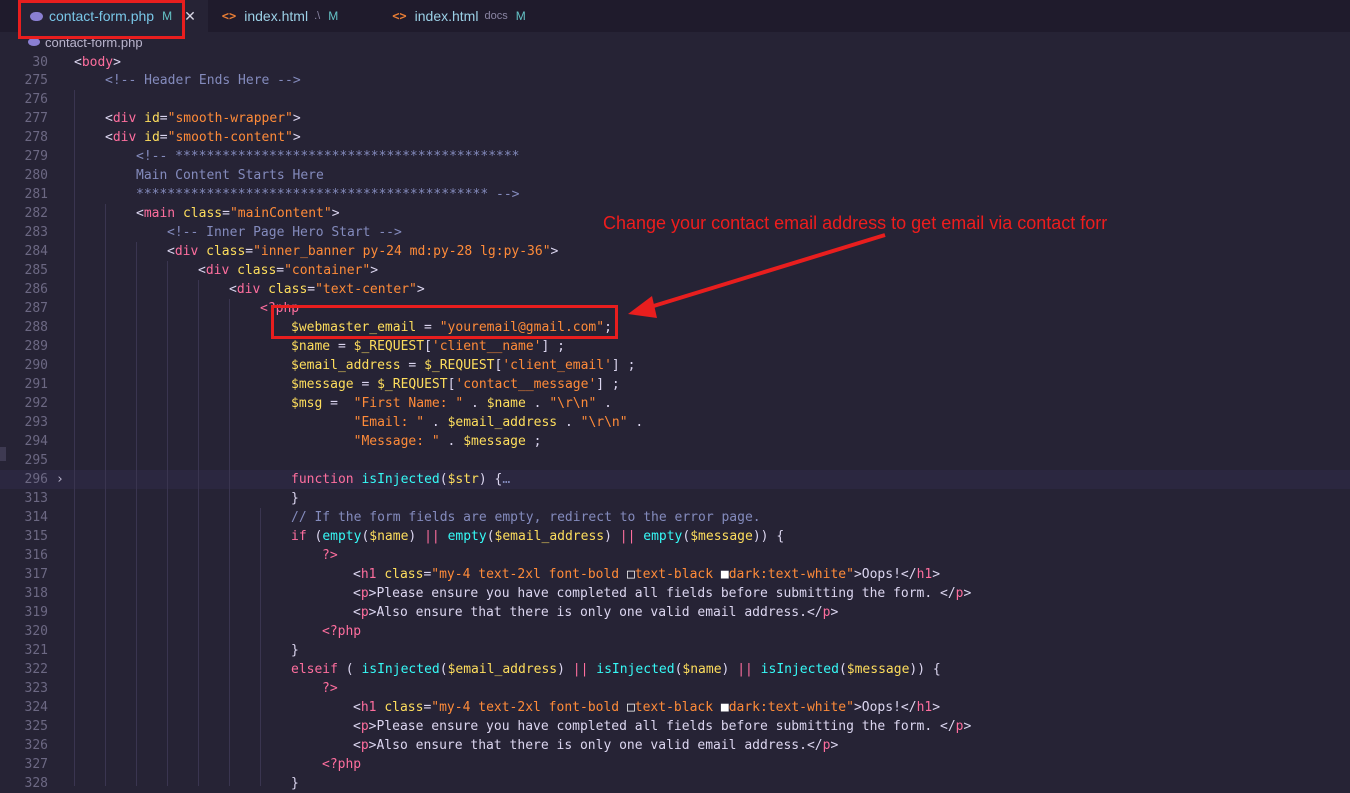  I want to click on line-number: 30, so click(40, 62).